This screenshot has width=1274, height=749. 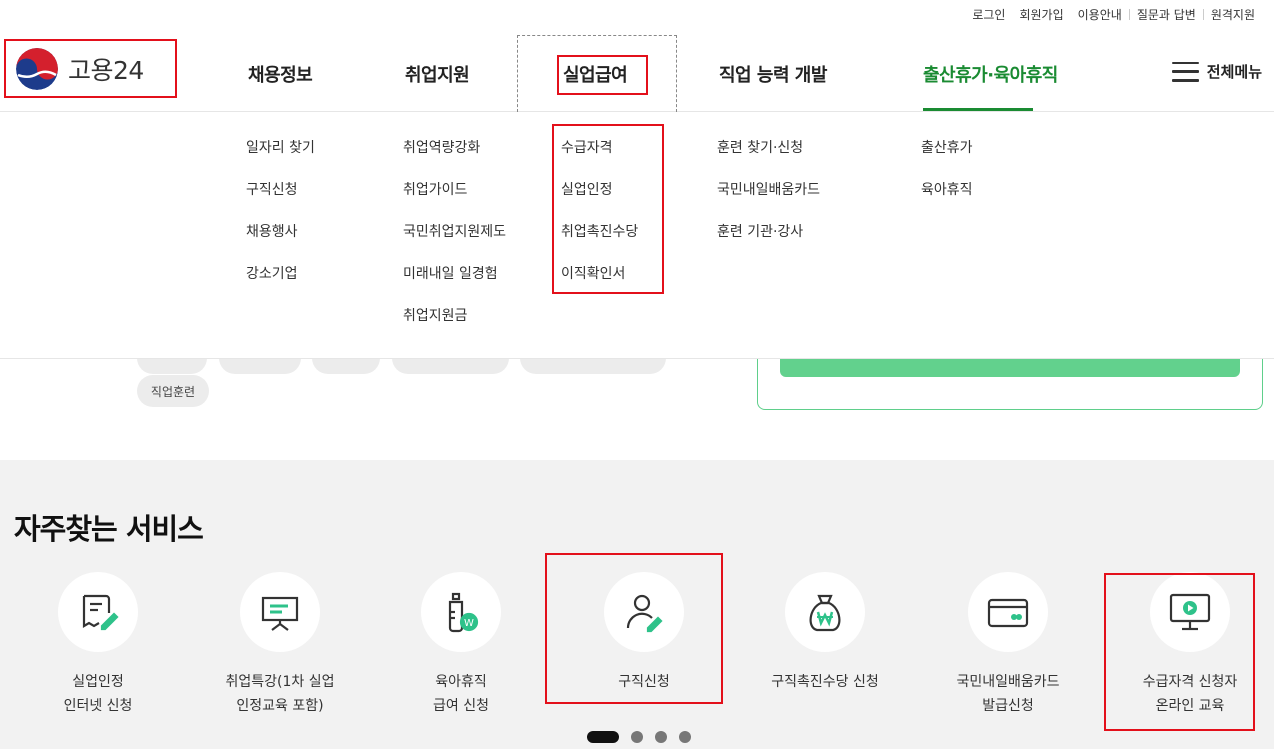 I want to click on carousel-pager, so click(x=639, y=737).